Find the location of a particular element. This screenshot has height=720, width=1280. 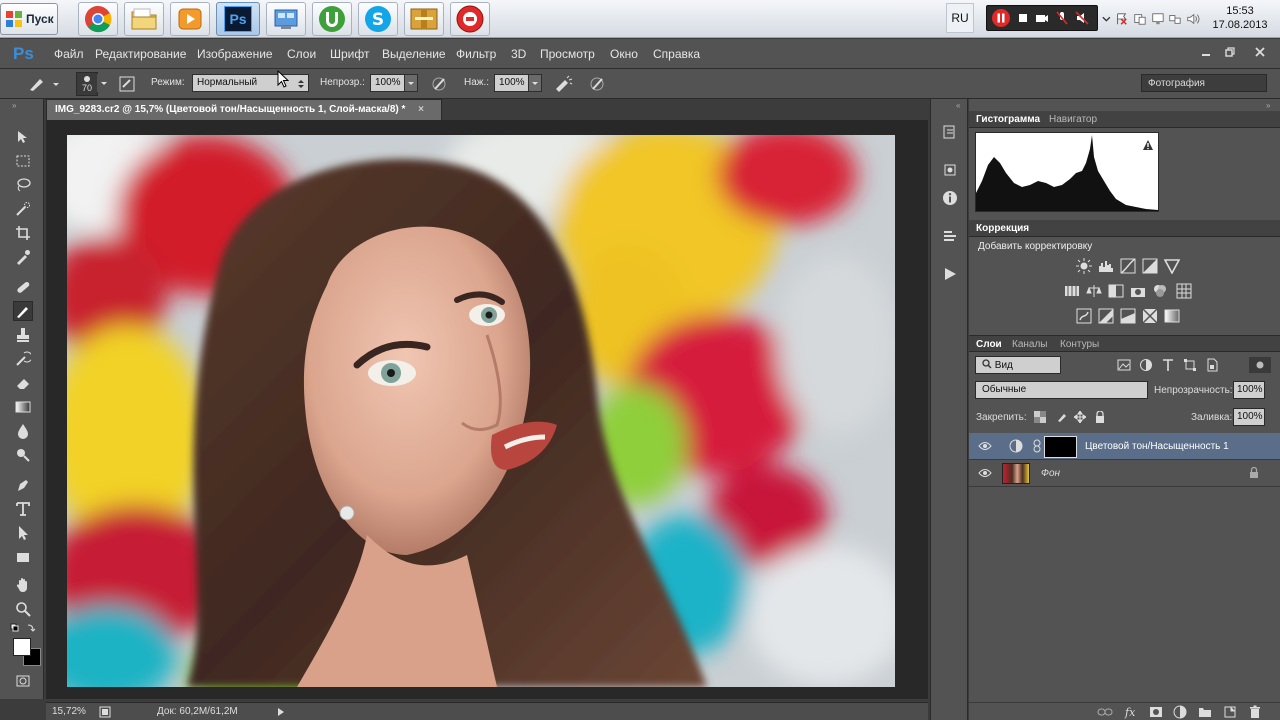

actions-panel-button is located at coordinates (950, 170).